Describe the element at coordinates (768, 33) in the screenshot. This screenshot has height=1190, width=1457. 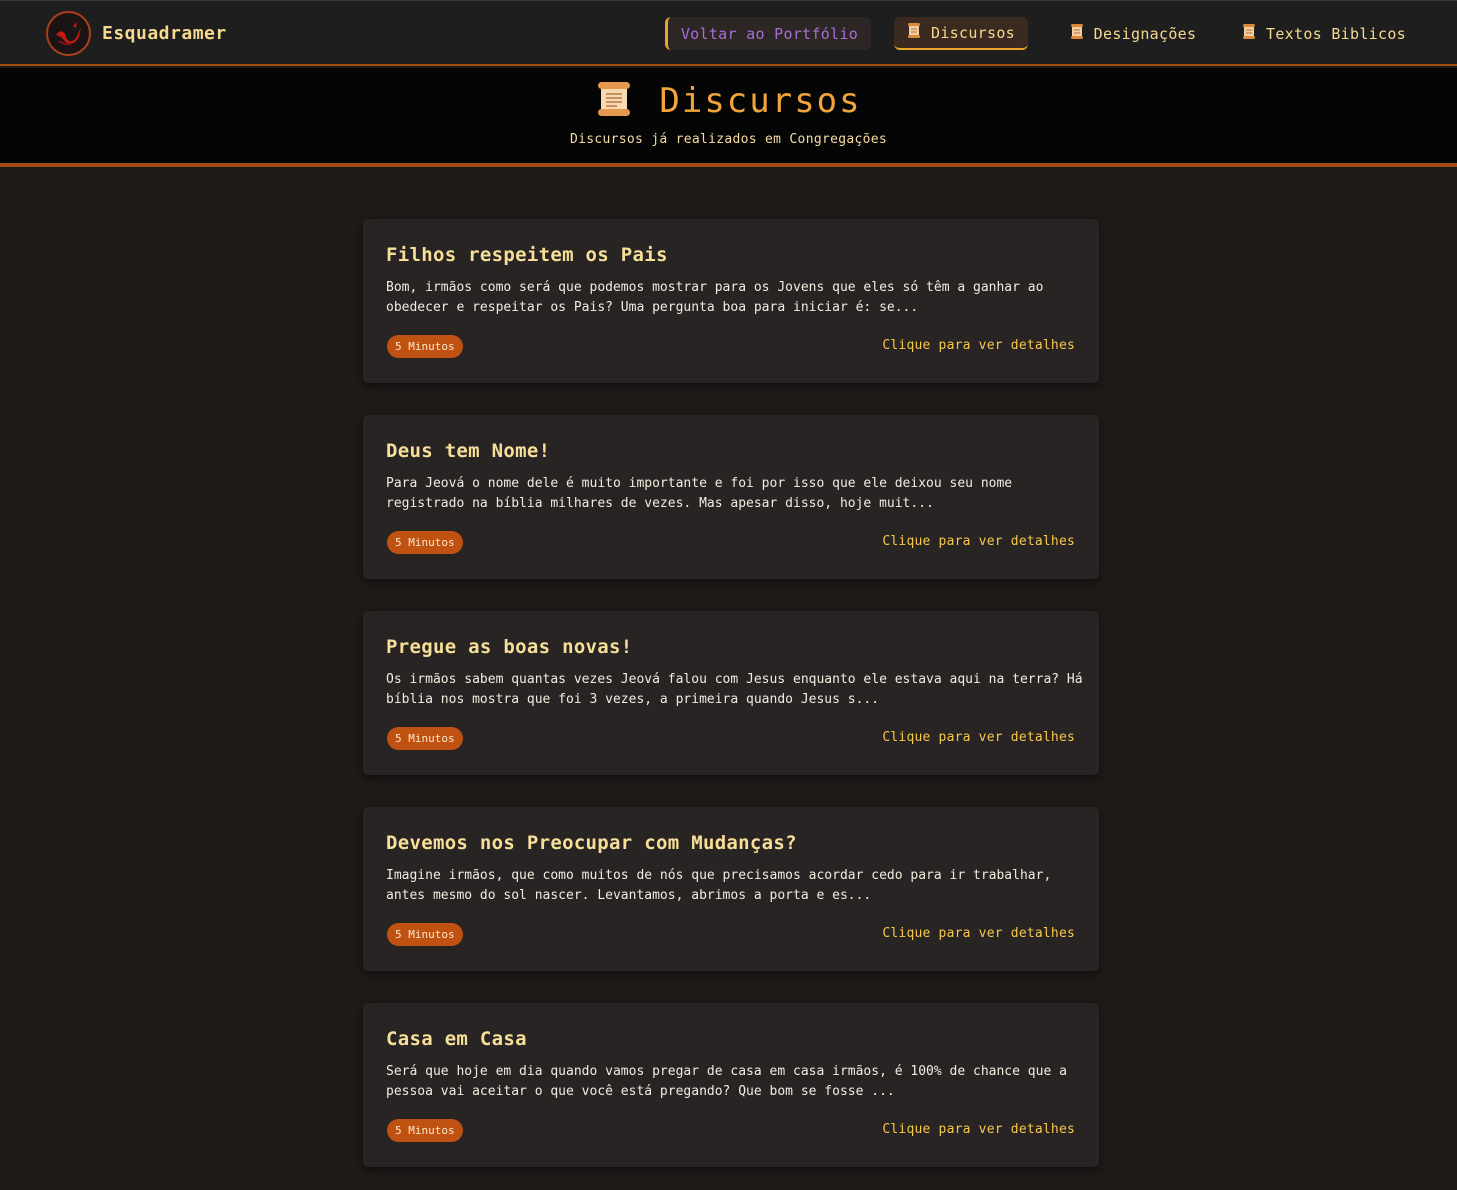
I see `back-to-portfolio-button: Voltar ao Portfólio` at that location.